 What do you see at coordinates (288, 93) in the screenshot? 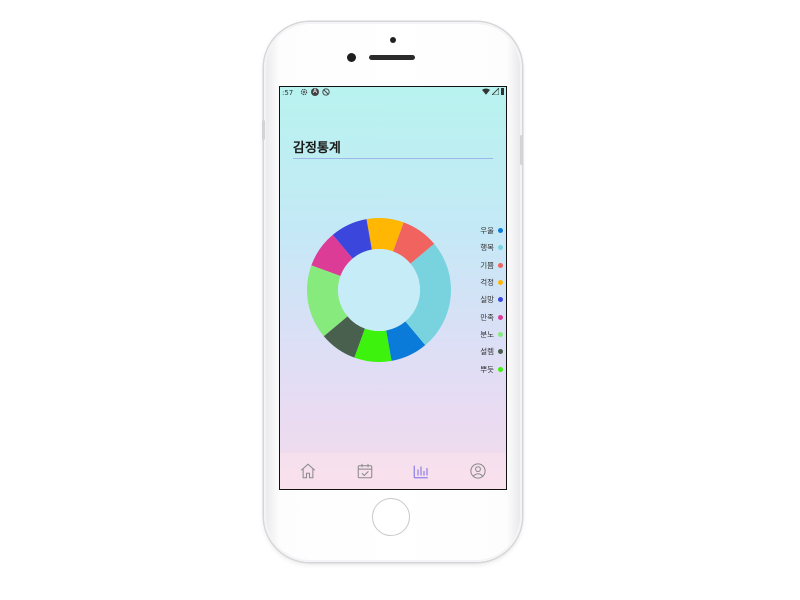
I see `status-time: :57` at bounding box center [288, 93].